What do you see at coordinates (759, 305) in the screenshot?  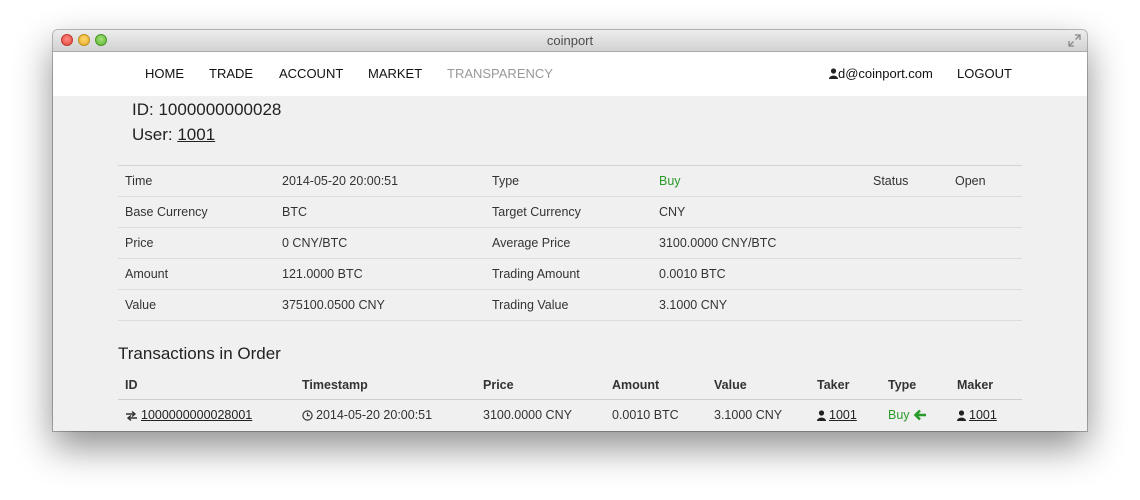 I see `trading-value-value: 3.1000 CNY` at bounding box center [759, 305].